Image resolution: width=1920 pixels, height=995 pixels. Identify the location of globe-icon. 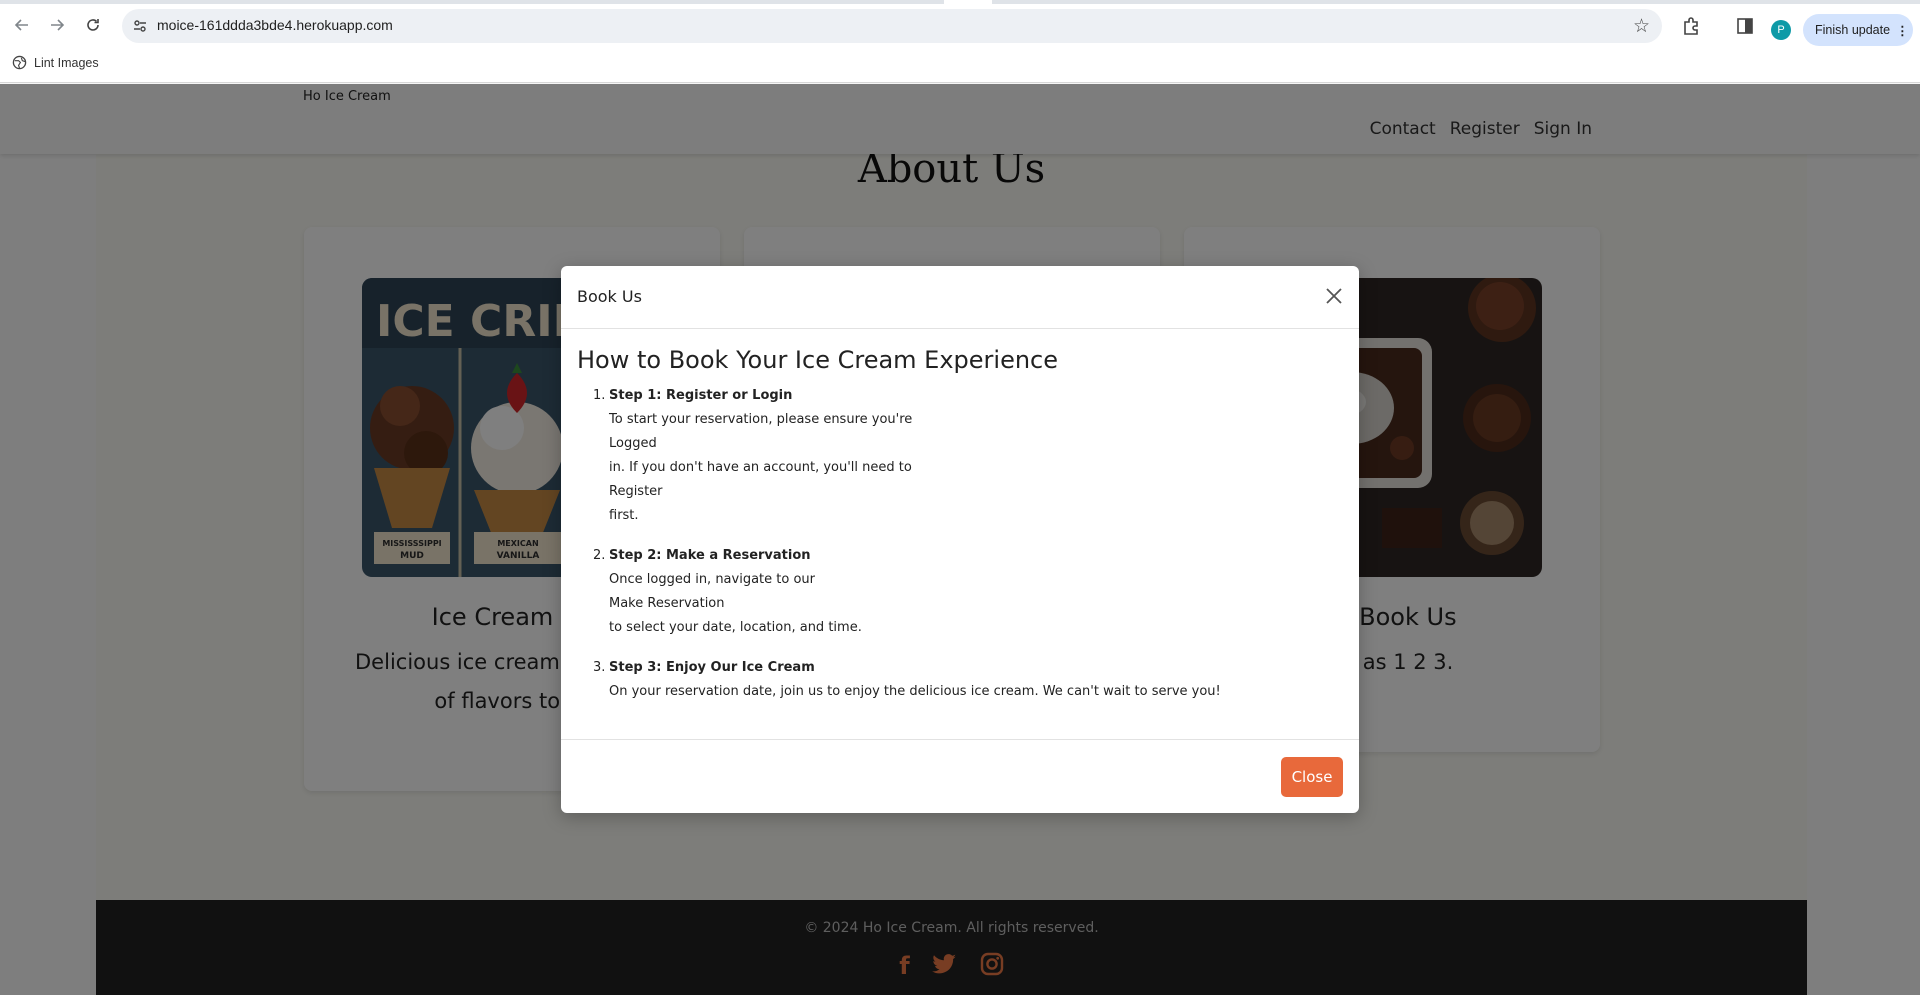
(19, 62).